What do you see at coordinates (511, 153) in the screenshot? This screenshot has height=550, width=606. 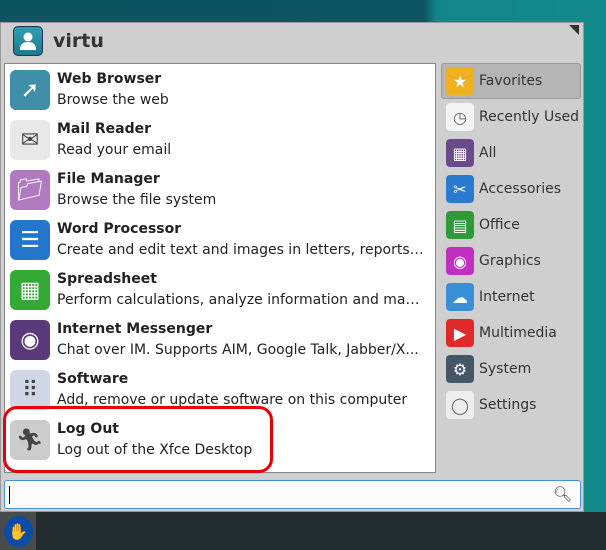 I see `category-all: ▦ All` at bounding box center [511, 153].